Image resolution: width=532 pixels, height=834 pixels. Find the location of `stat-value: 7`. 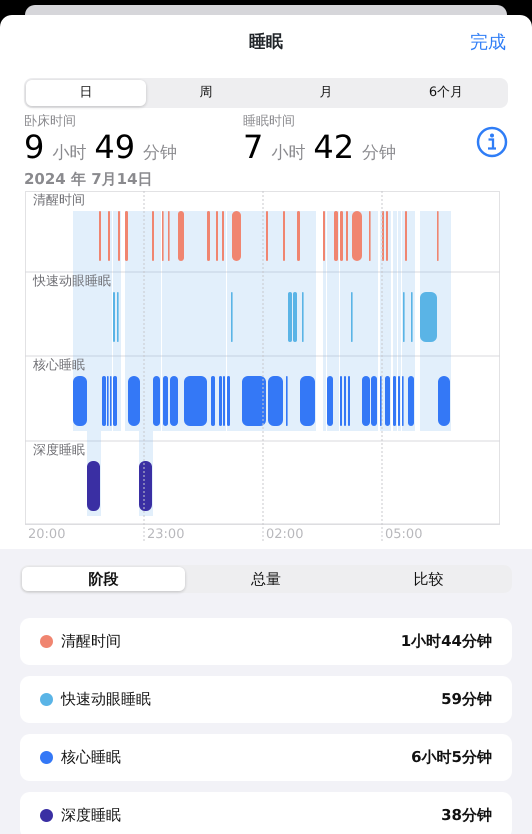

stat-value: 7 is located at coordinates (253, 147).